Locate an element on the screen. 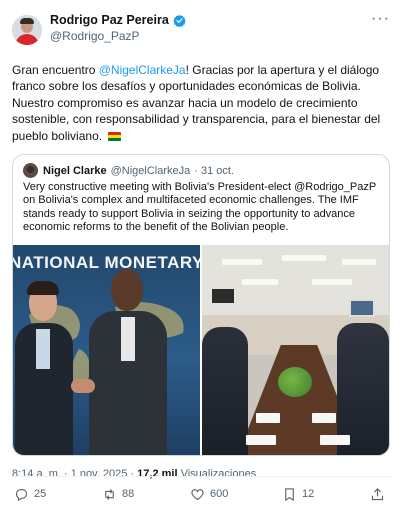  share-button is located at coordinates (377, 494).